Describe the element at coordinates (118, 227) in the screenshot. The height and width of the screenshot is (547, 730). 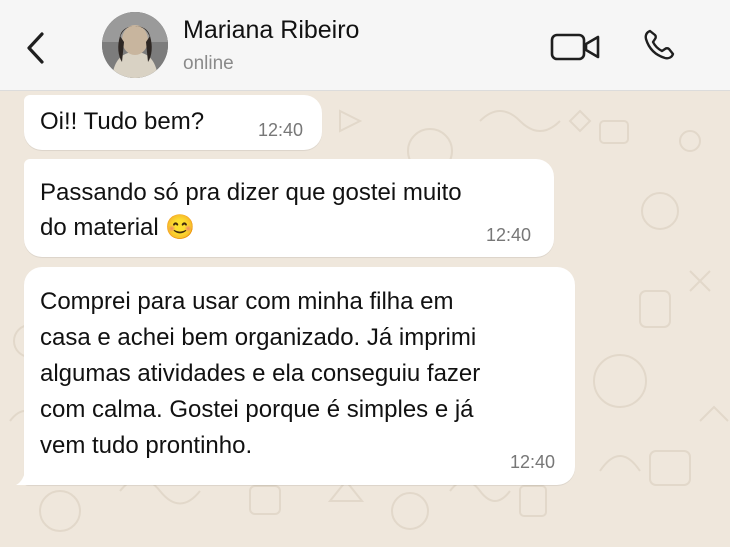
I see `message-text: do material 😊` at that location.